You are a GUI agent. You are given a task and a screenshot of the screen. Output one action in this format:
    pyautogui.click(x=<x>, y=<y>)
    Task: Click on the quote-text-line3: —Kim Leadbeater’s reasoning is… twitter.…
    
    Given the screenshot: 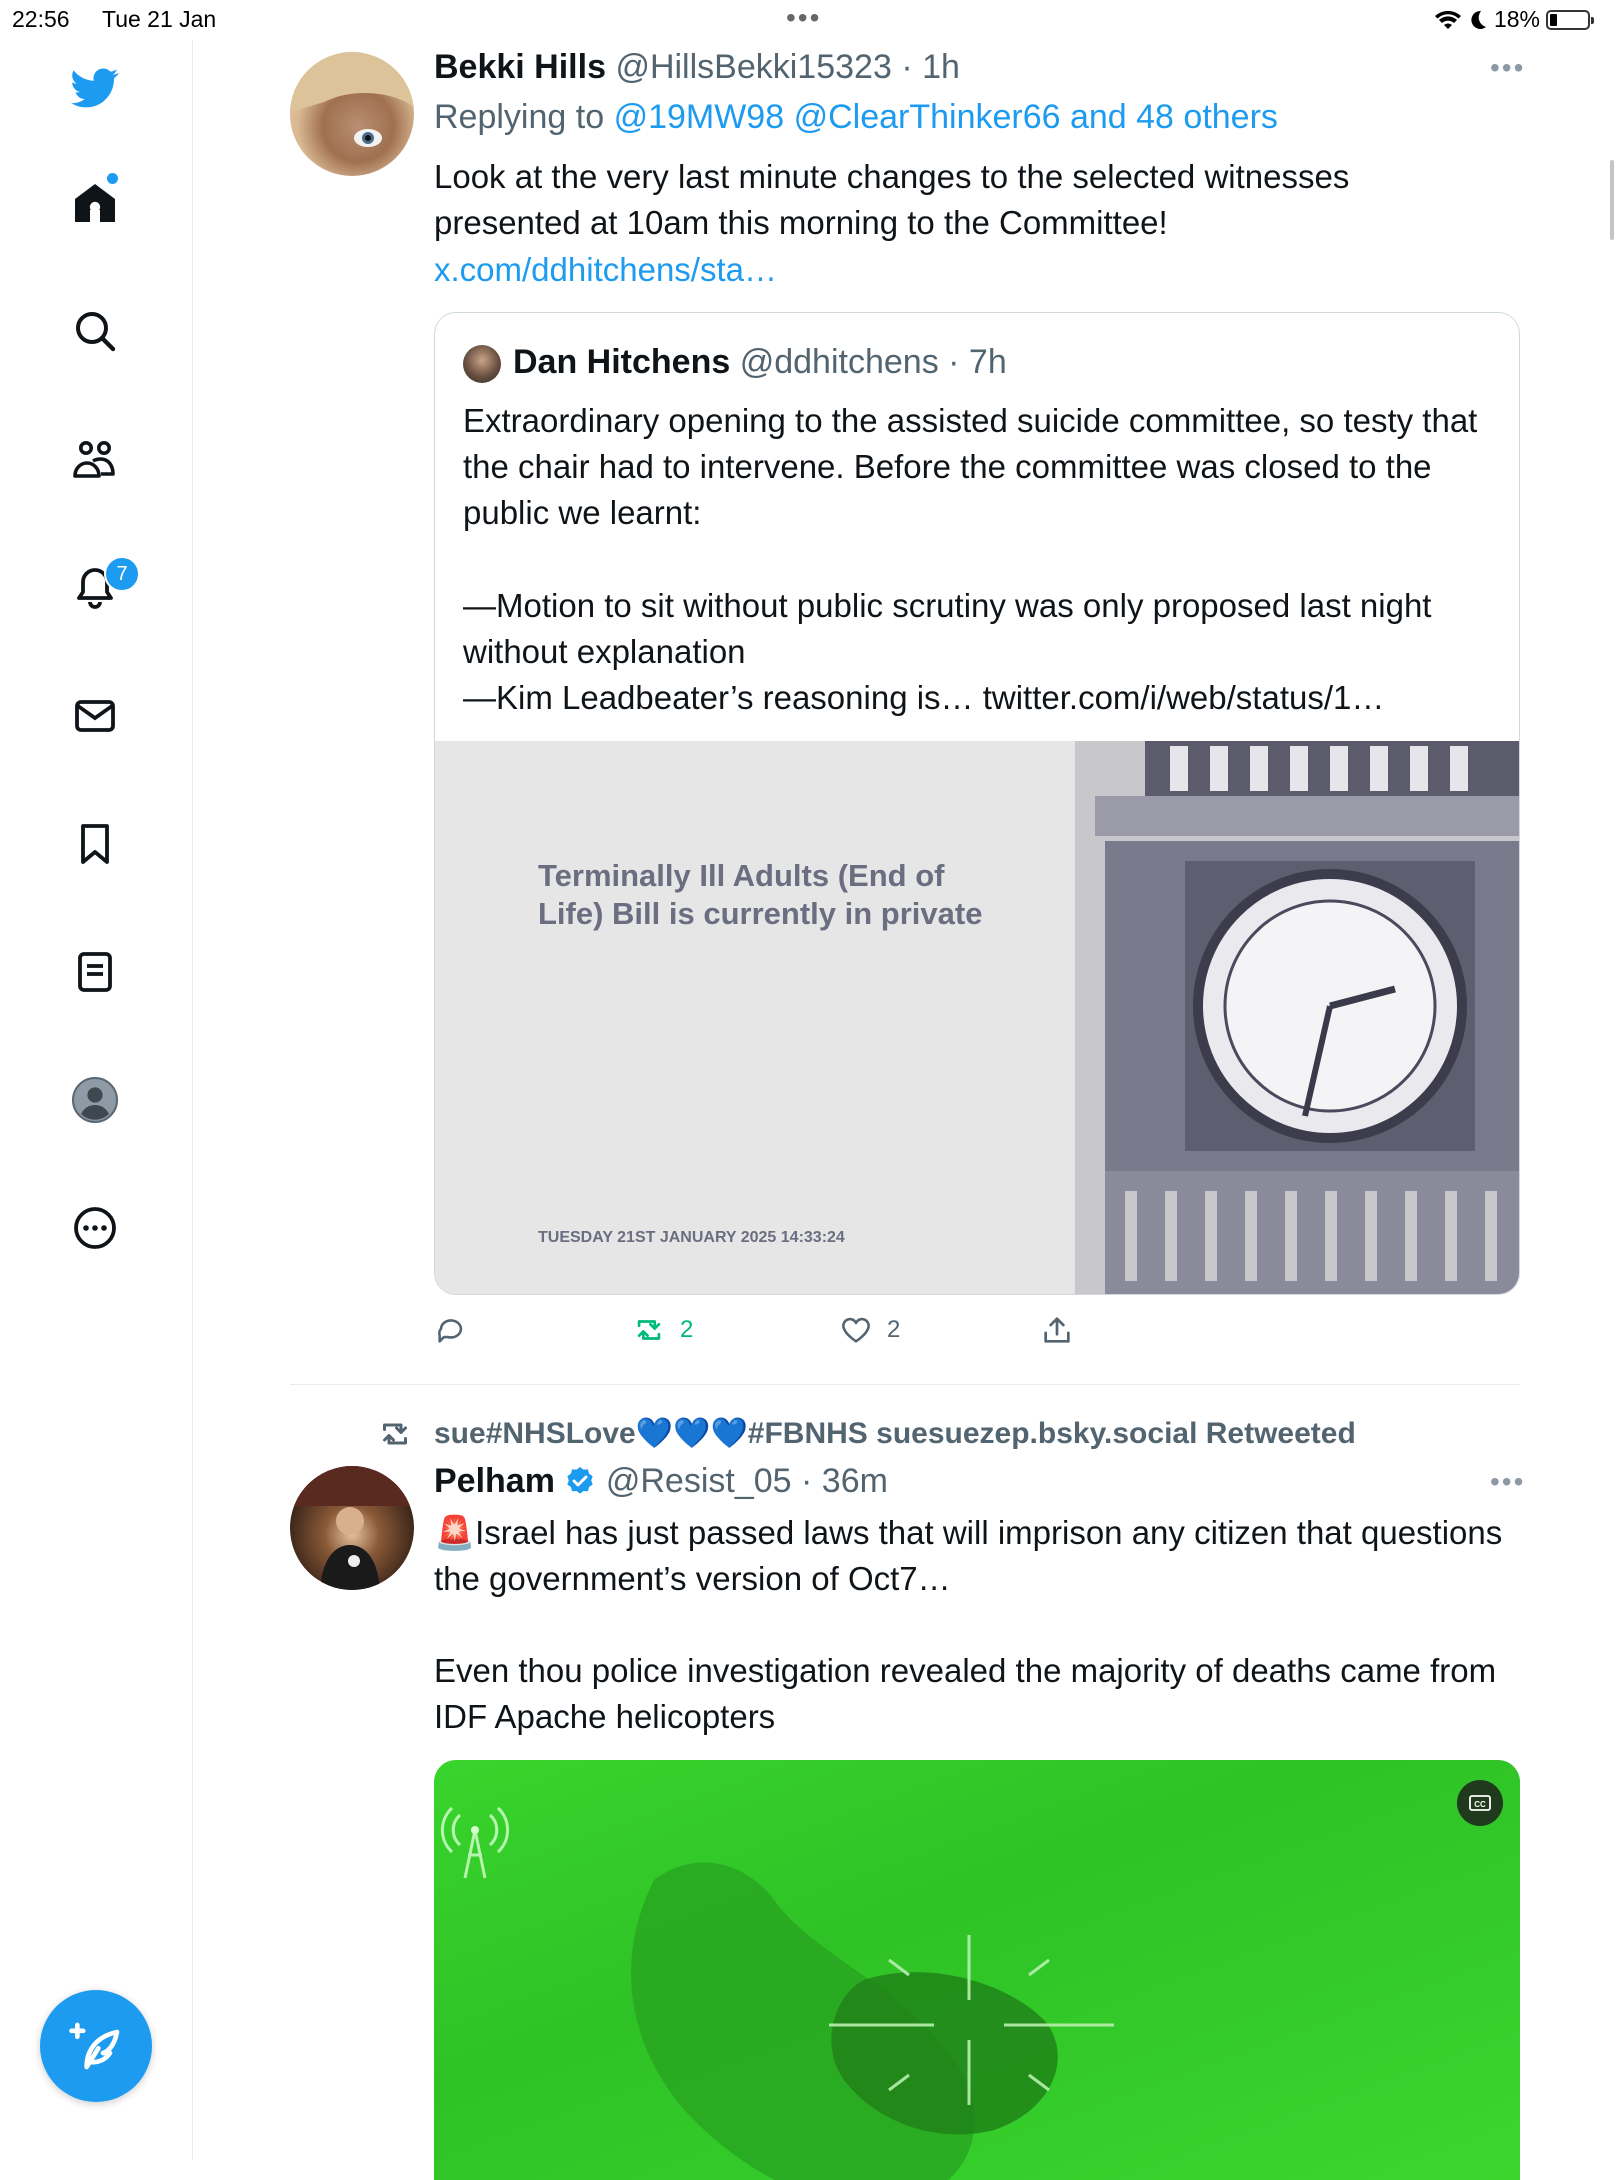 What is the action you would take?
    pyautogui.click(x=924, y=697)
    